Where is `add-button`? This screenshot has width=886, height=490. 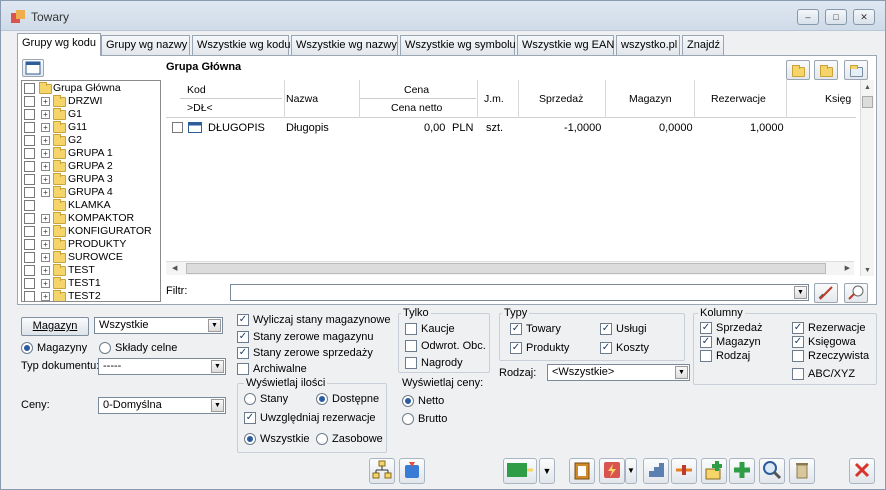 add-button is located at coordinates (742, 471).